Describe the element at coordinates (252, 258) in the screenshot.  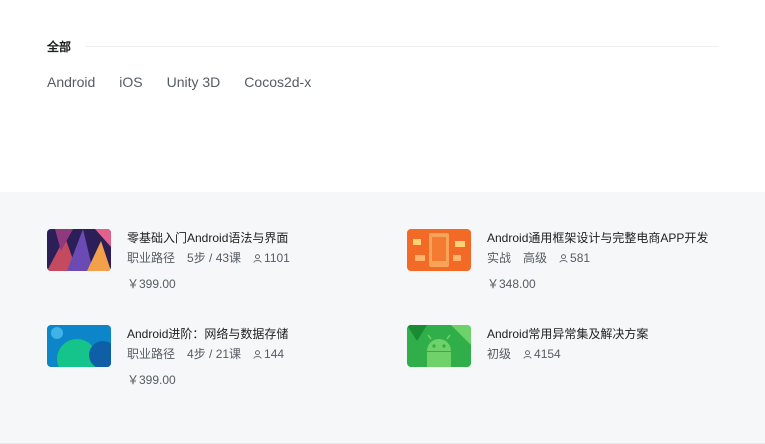
I see `course-meta: 职业路径 5步 / 43课 1101` at that location.